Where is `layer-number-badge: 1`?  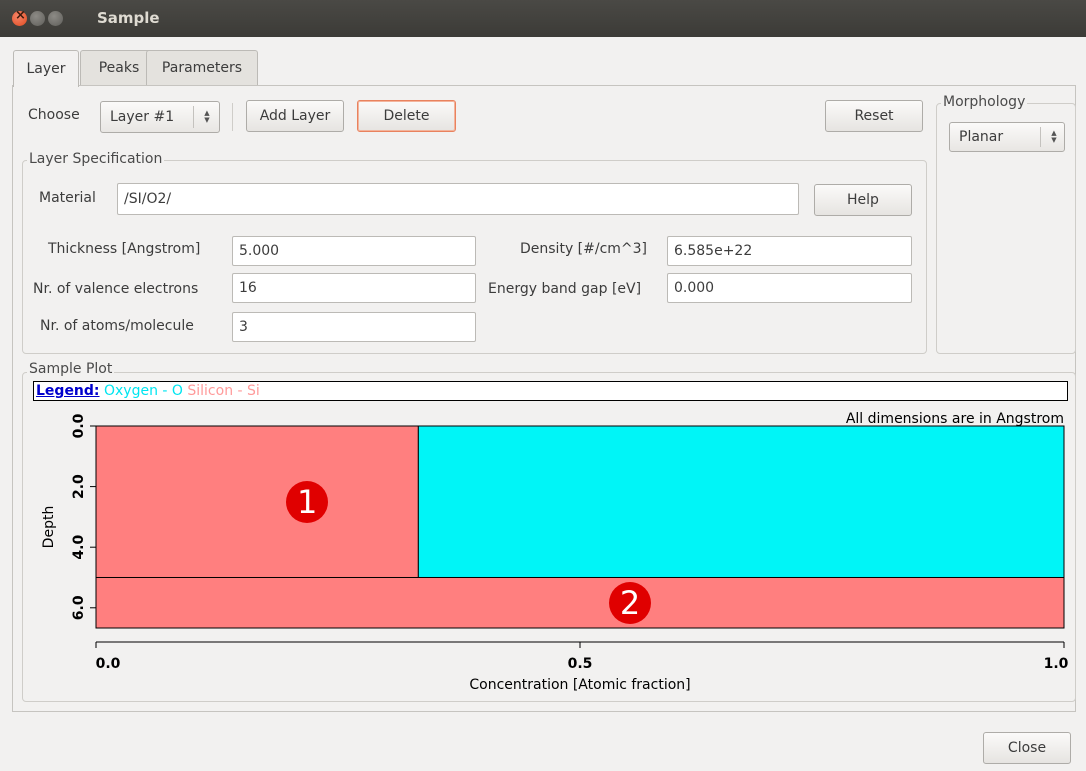 layer-number-badge: 1 is located at coordinates (307, 501).